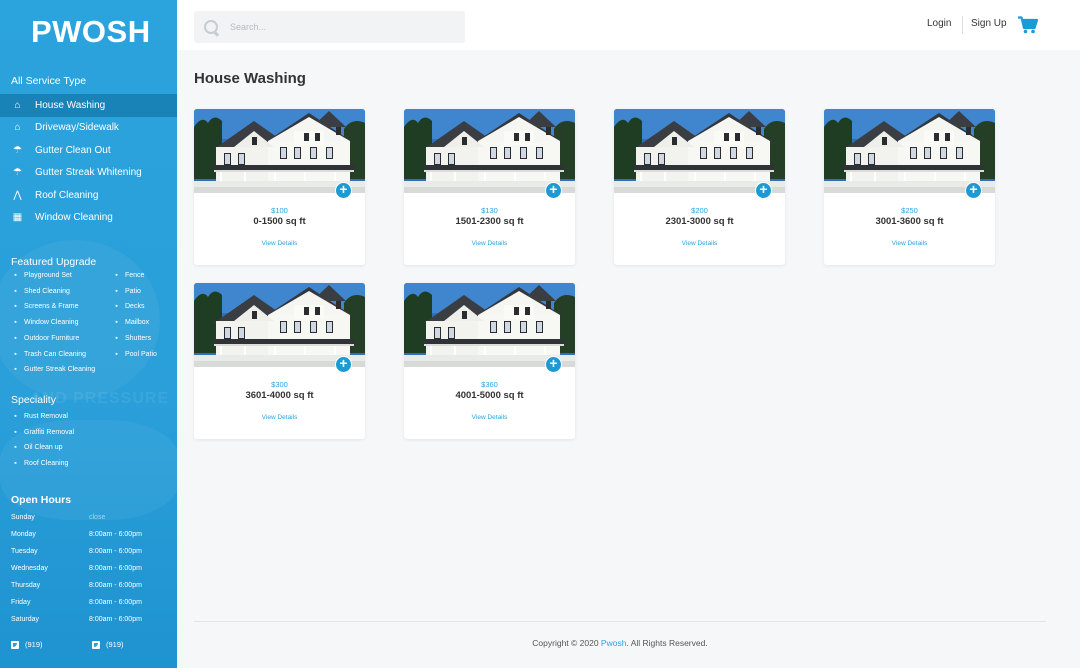  I want to click on upgrade-item: ▪ Oil Clean up, so click(37, 448).